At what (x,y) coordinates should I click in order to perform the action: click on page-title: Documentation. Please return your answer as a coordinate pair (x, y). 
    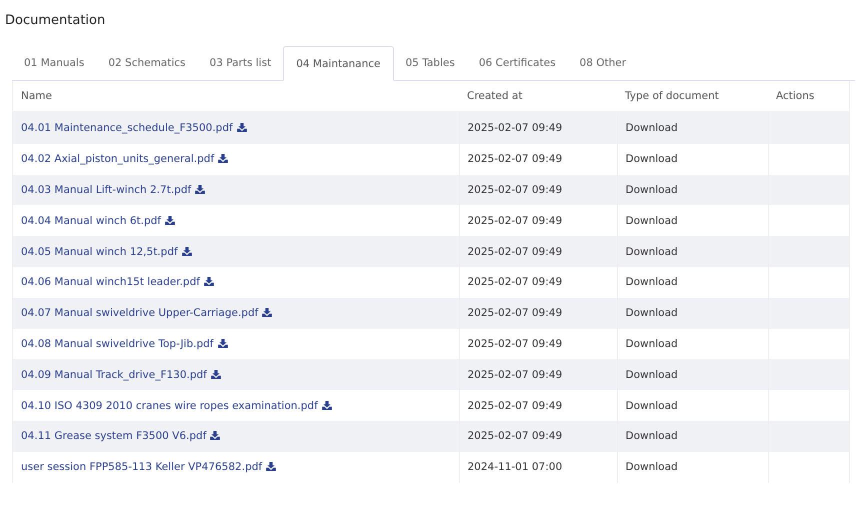
    Looking at the image, I should click on (55, 21).